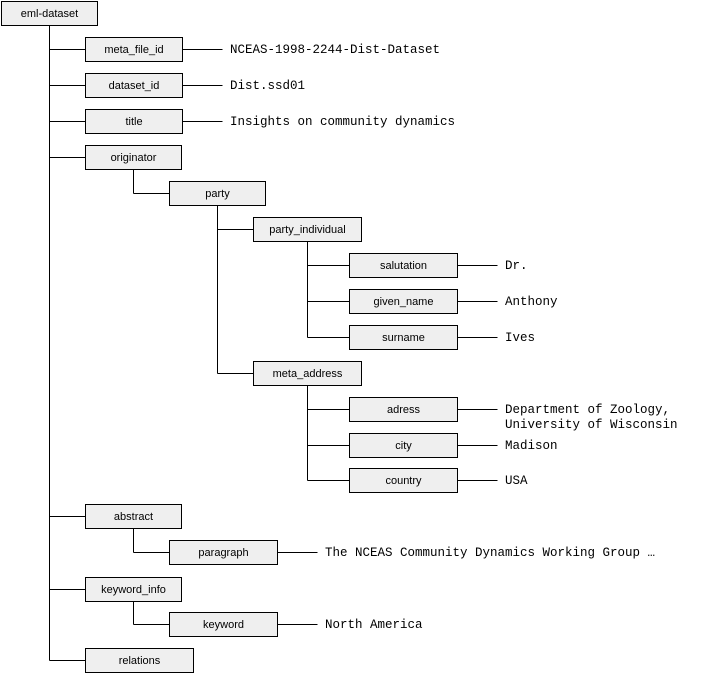 This screenshot has width=721, height=673. I want to click on value-given-name: Anthony, so click(531, 302).